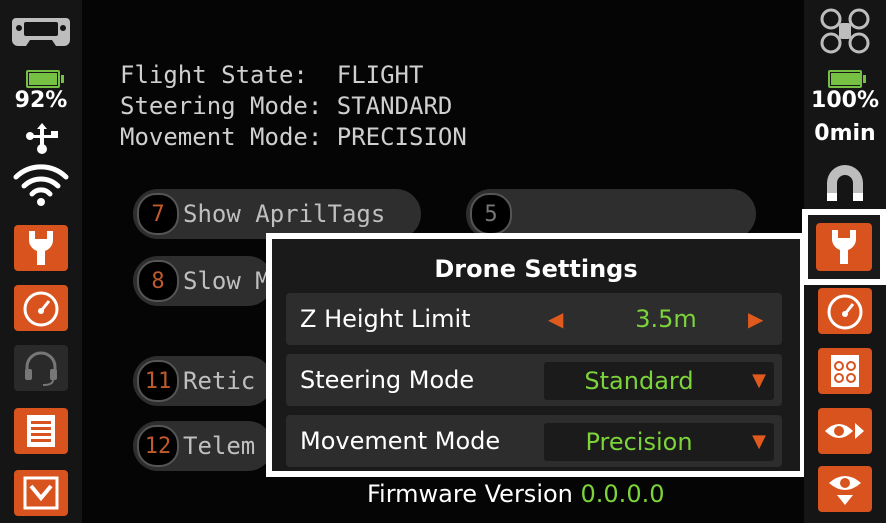  What do you see at coordinates (158, 446) in the screenshot?
I see `button-number: 12` at bounding box center [158, 446].